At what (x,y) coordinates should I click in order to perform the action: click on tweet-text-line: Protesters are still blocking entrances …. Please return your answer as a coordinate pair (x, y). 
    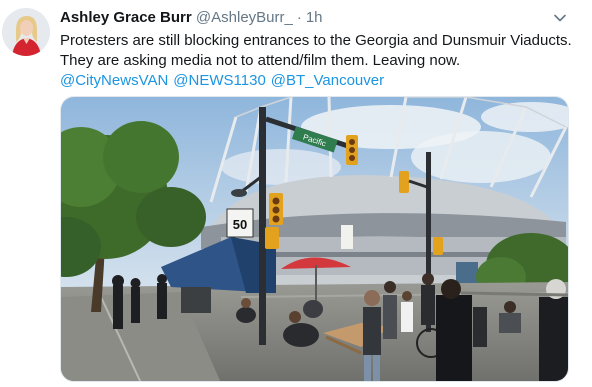
    Looking at the image, I should click on (316, 40).